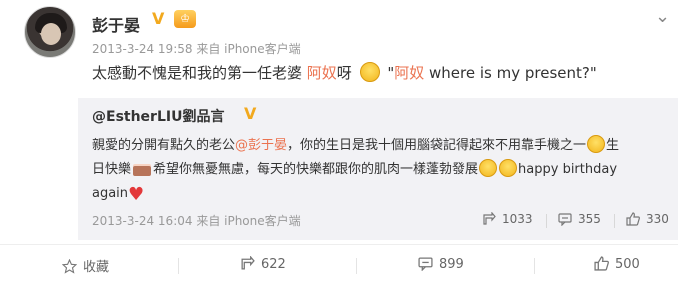  What do you see at coordinates (185, 19) in the screenshot?
I see `vip-badge-icon: ♔` at bounding box center [185, 19].